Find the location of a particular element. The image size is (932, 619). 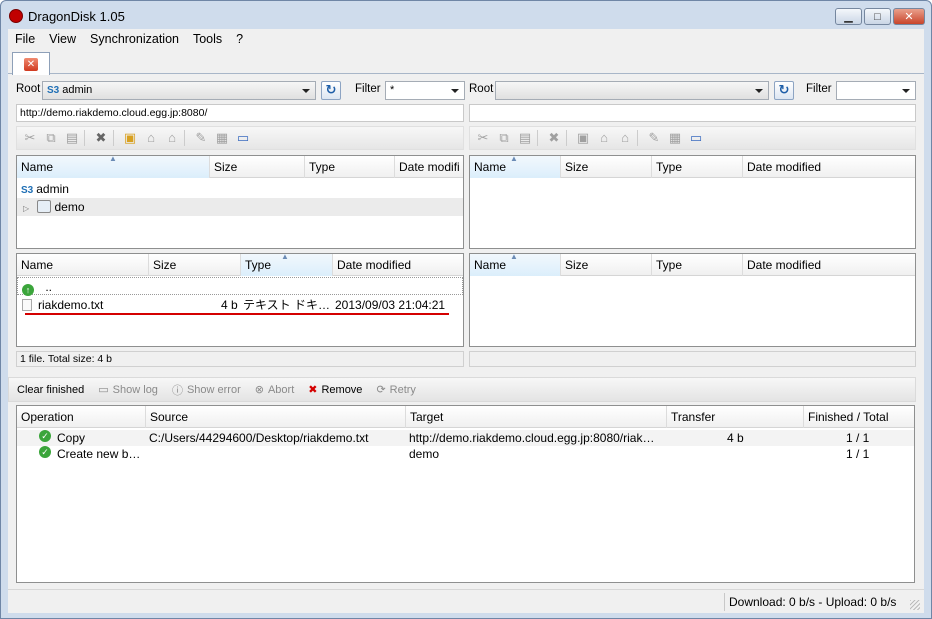

right-file-header: ▲ Name Size Type Date modified is located at coordinates (692, 265).